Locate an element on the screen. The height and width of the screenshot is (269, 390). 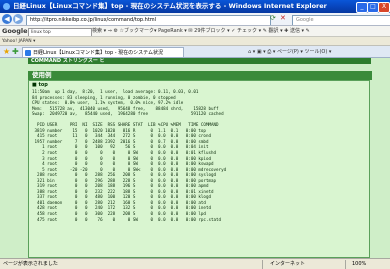
command-bar: ⌂ ▾ ▣ ▾ ⎙ ▾ ページ(P) ▾ ツール(O) ▾ is located at coordinates (289, 51).